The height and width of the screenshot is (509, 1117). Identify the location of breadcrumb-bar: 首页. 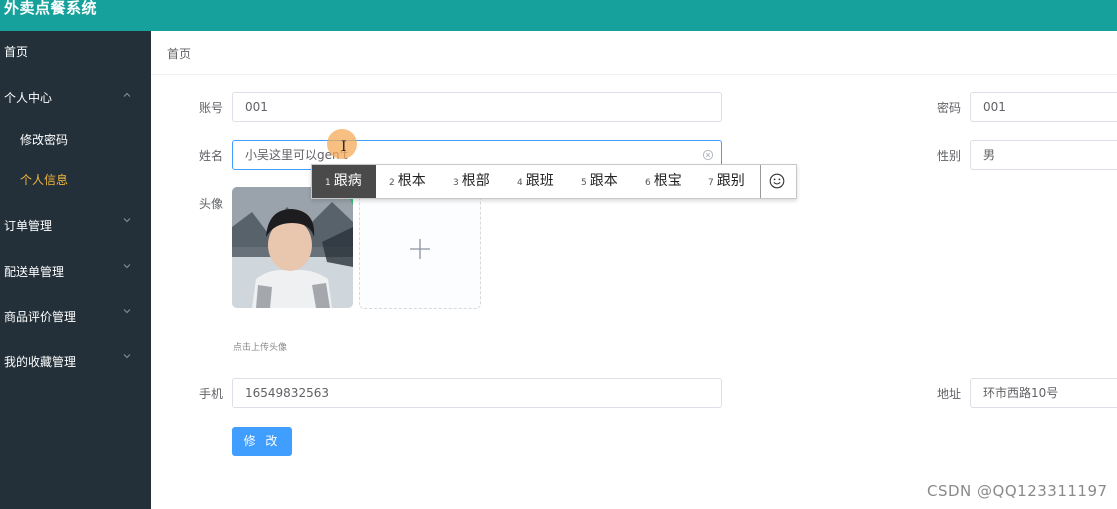
(634, 53).